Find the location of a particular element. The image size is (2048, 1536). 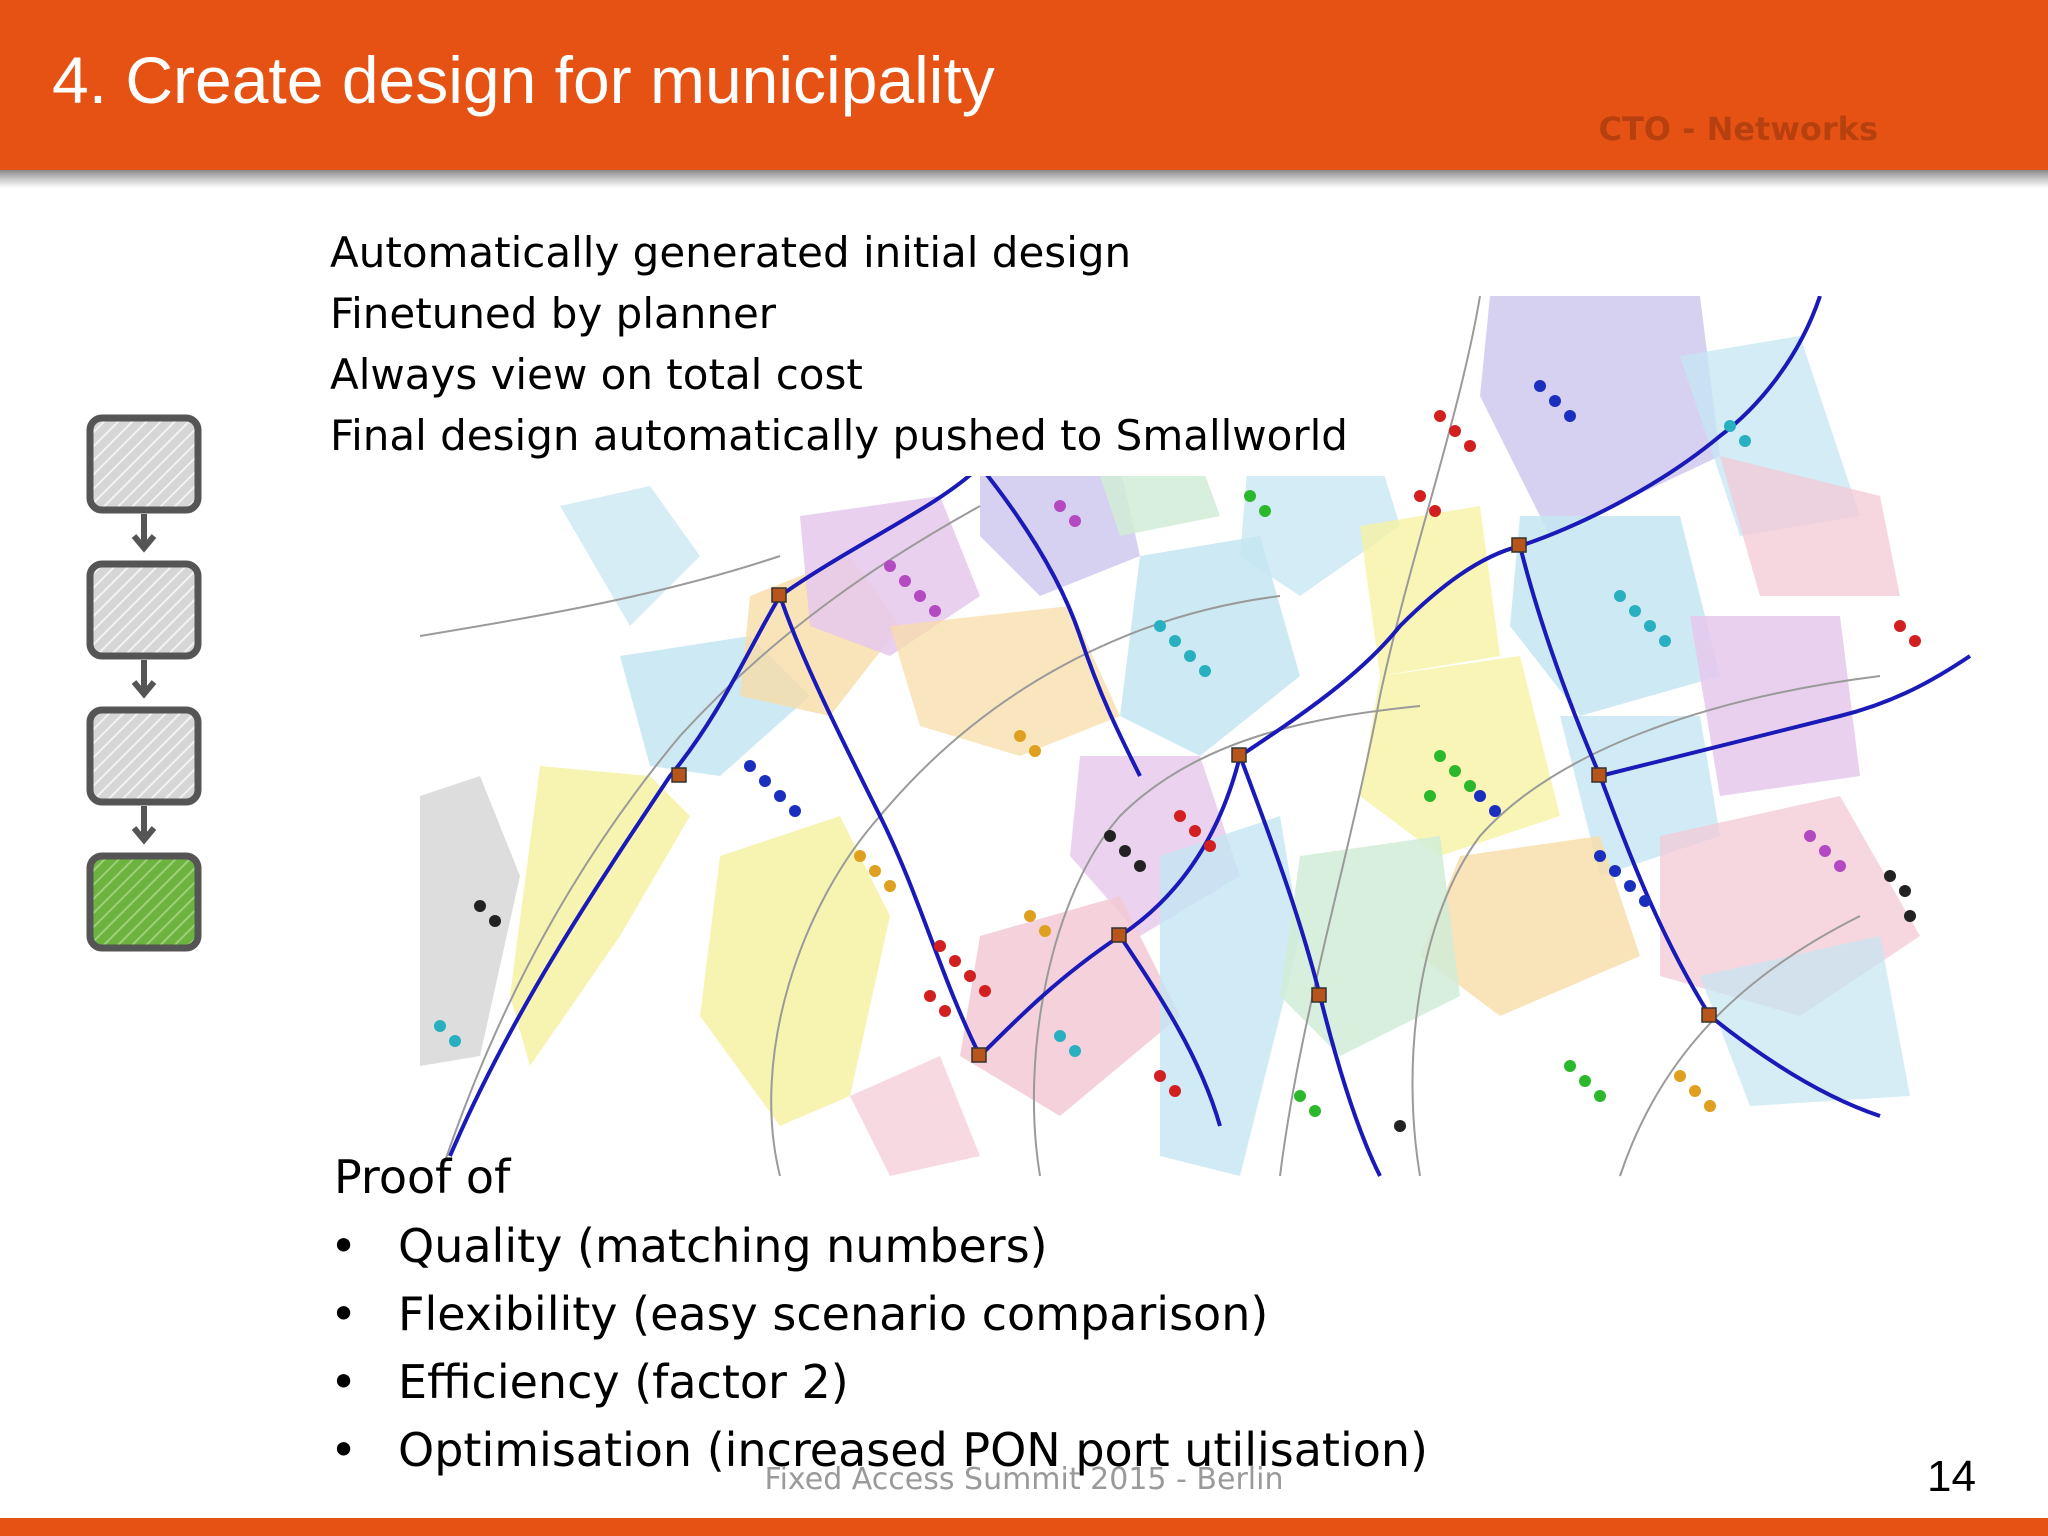

slide-title: 4. Create design for municipality is located at coordinates (523, 80).